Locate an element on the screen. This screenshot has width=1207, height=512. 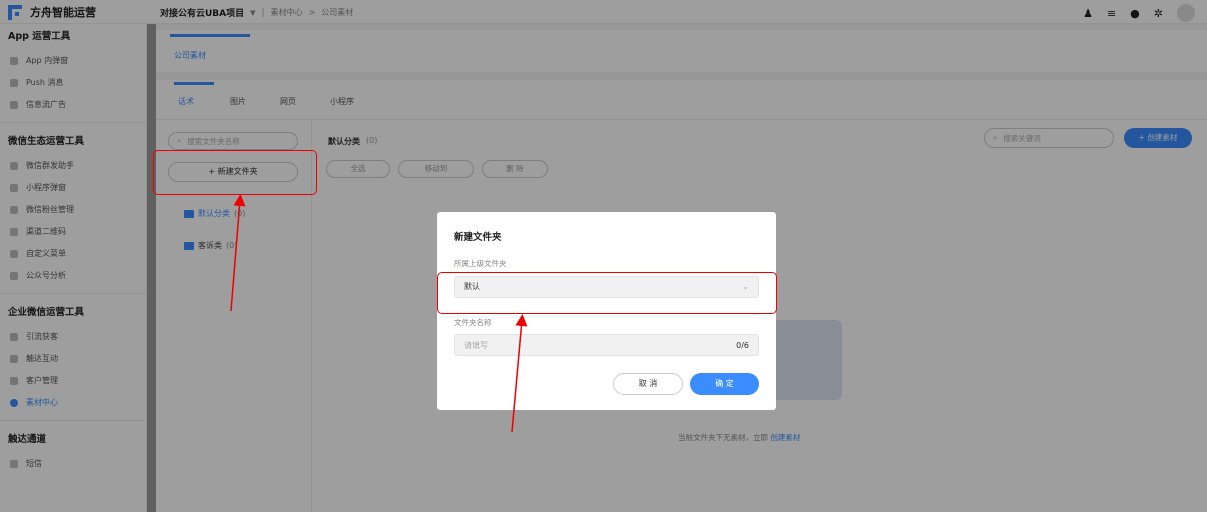
annotation-arrow-parent-select is located at coordinates (519, 373).